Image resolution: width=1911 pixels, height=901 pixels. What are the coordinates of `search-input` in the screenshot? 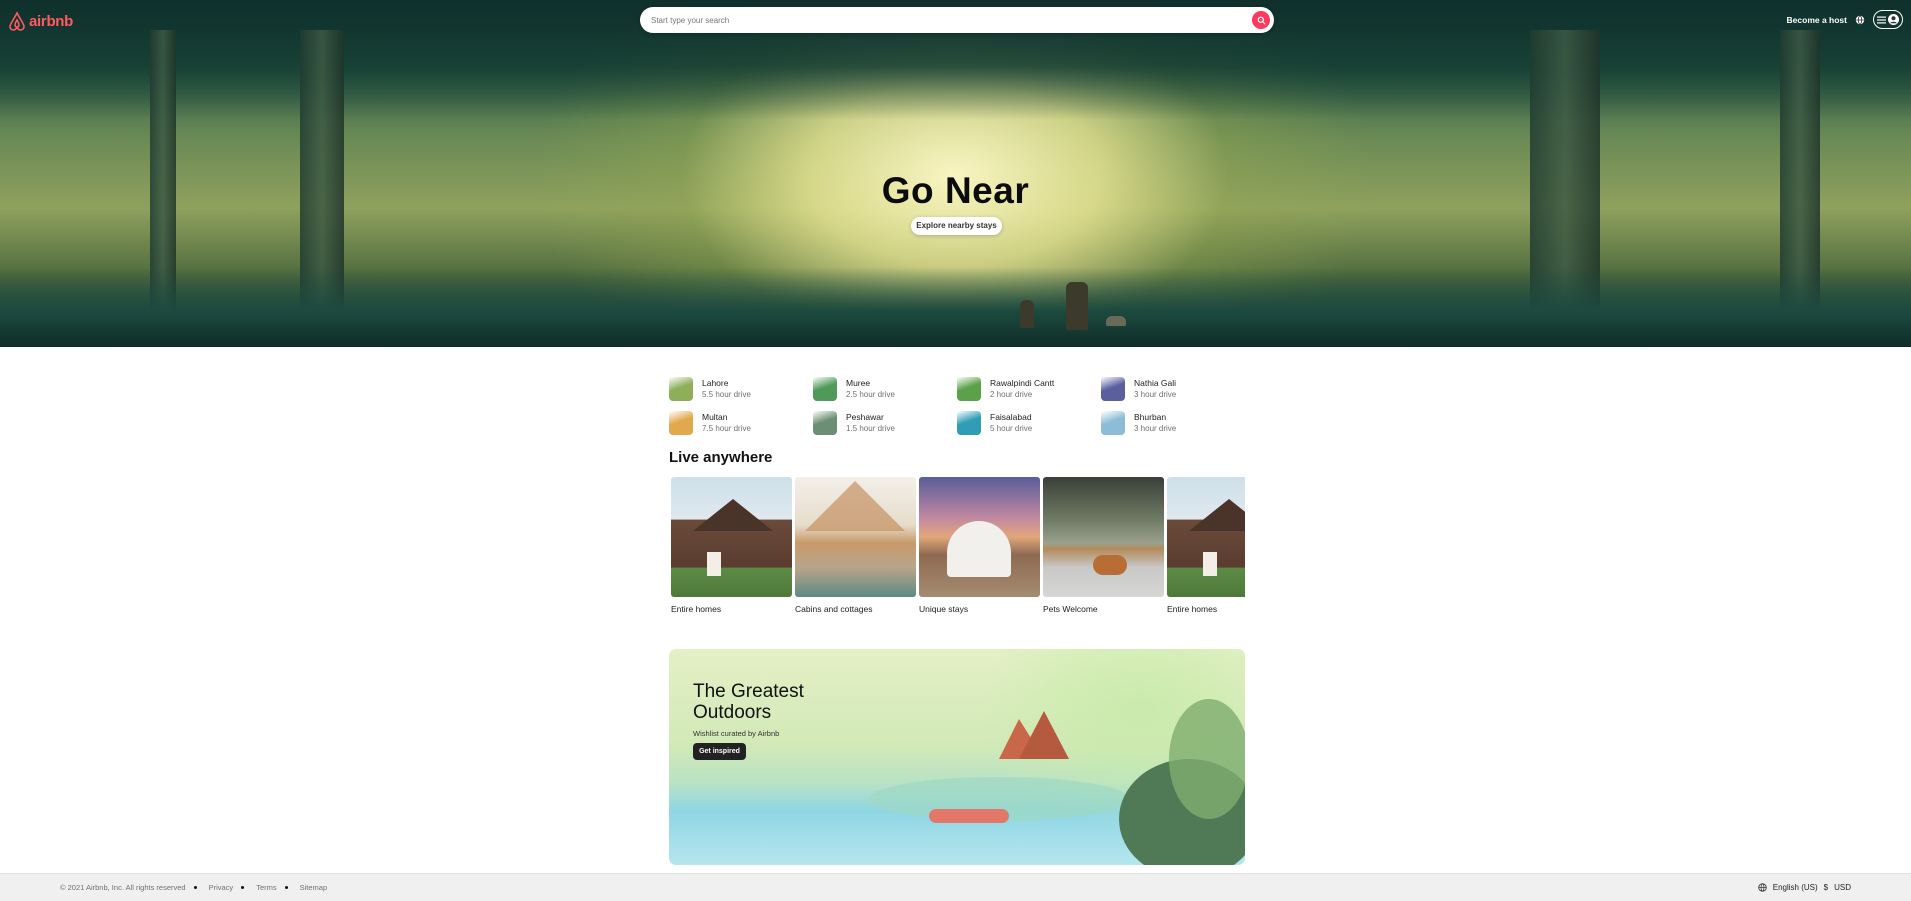 It's located at (951, 20).